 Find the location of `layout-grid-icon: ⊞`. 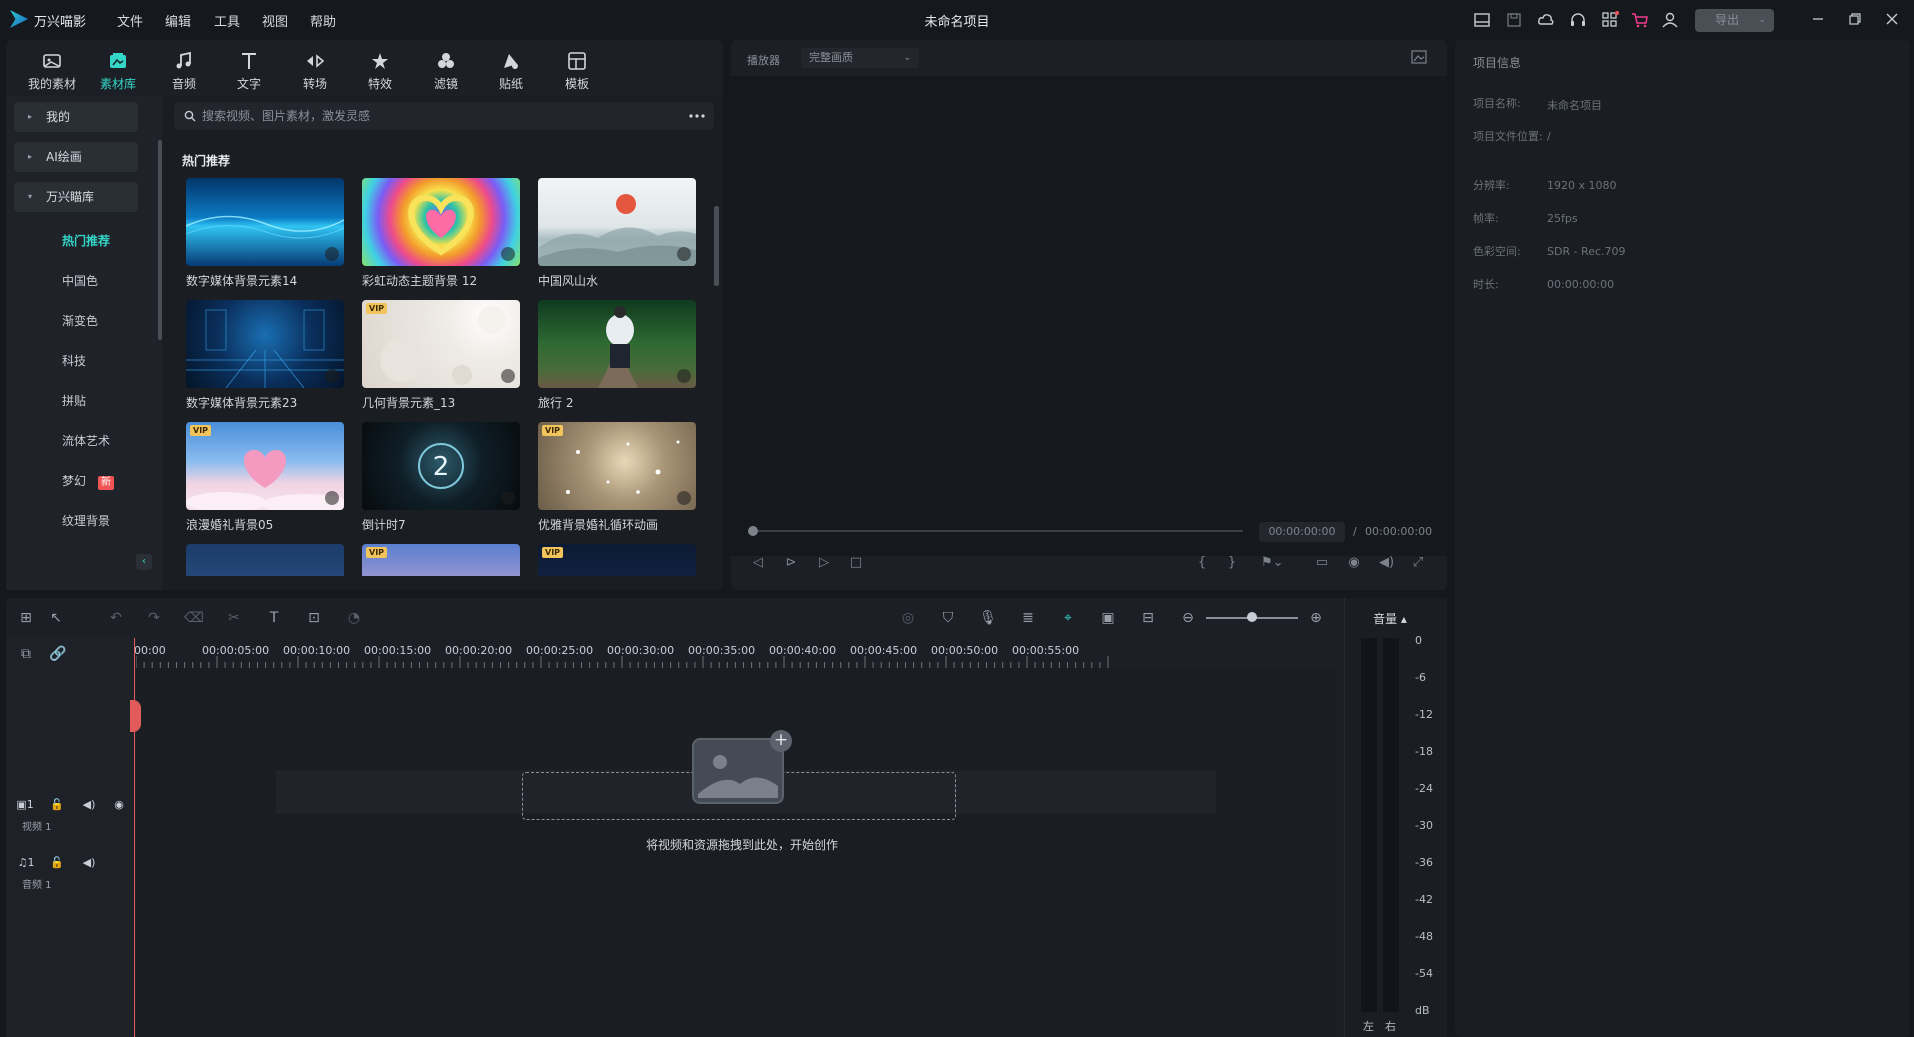

layout-grid-icon: ⊞ is located at coordinates (26, 618).